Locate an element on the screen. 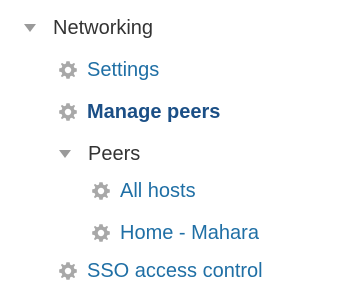 Image resolution: width=345 pixels, height=288 pixels. tree-node-all-hosts: All hosts is located at coordinates (143, 191).